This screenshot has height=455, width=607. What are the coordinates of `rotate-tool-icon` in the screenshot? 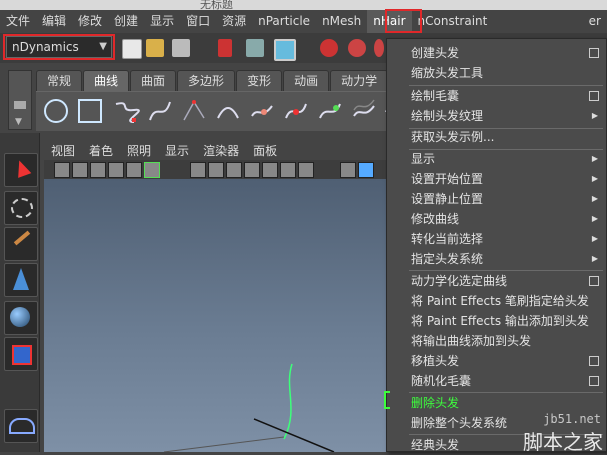 It's located at (21, 318).